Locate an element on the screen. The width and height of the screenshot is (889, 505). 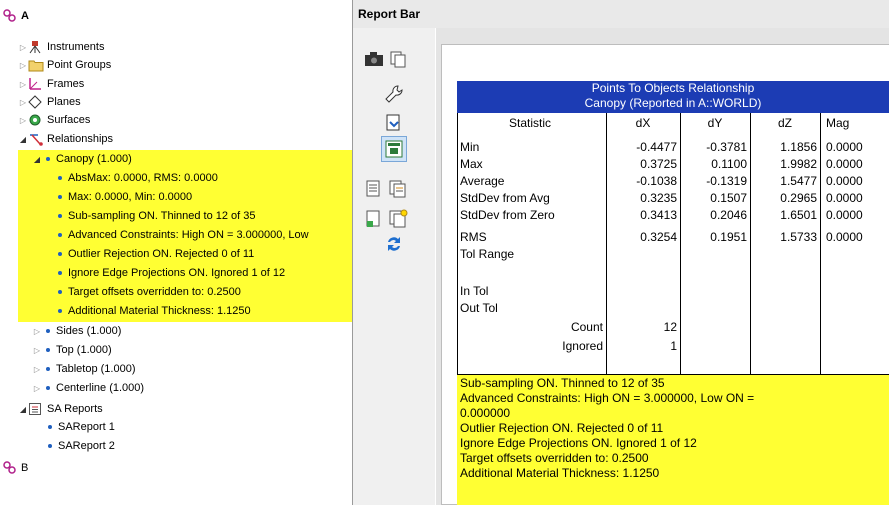
report-view-icon is located at coordinates (394, 149).